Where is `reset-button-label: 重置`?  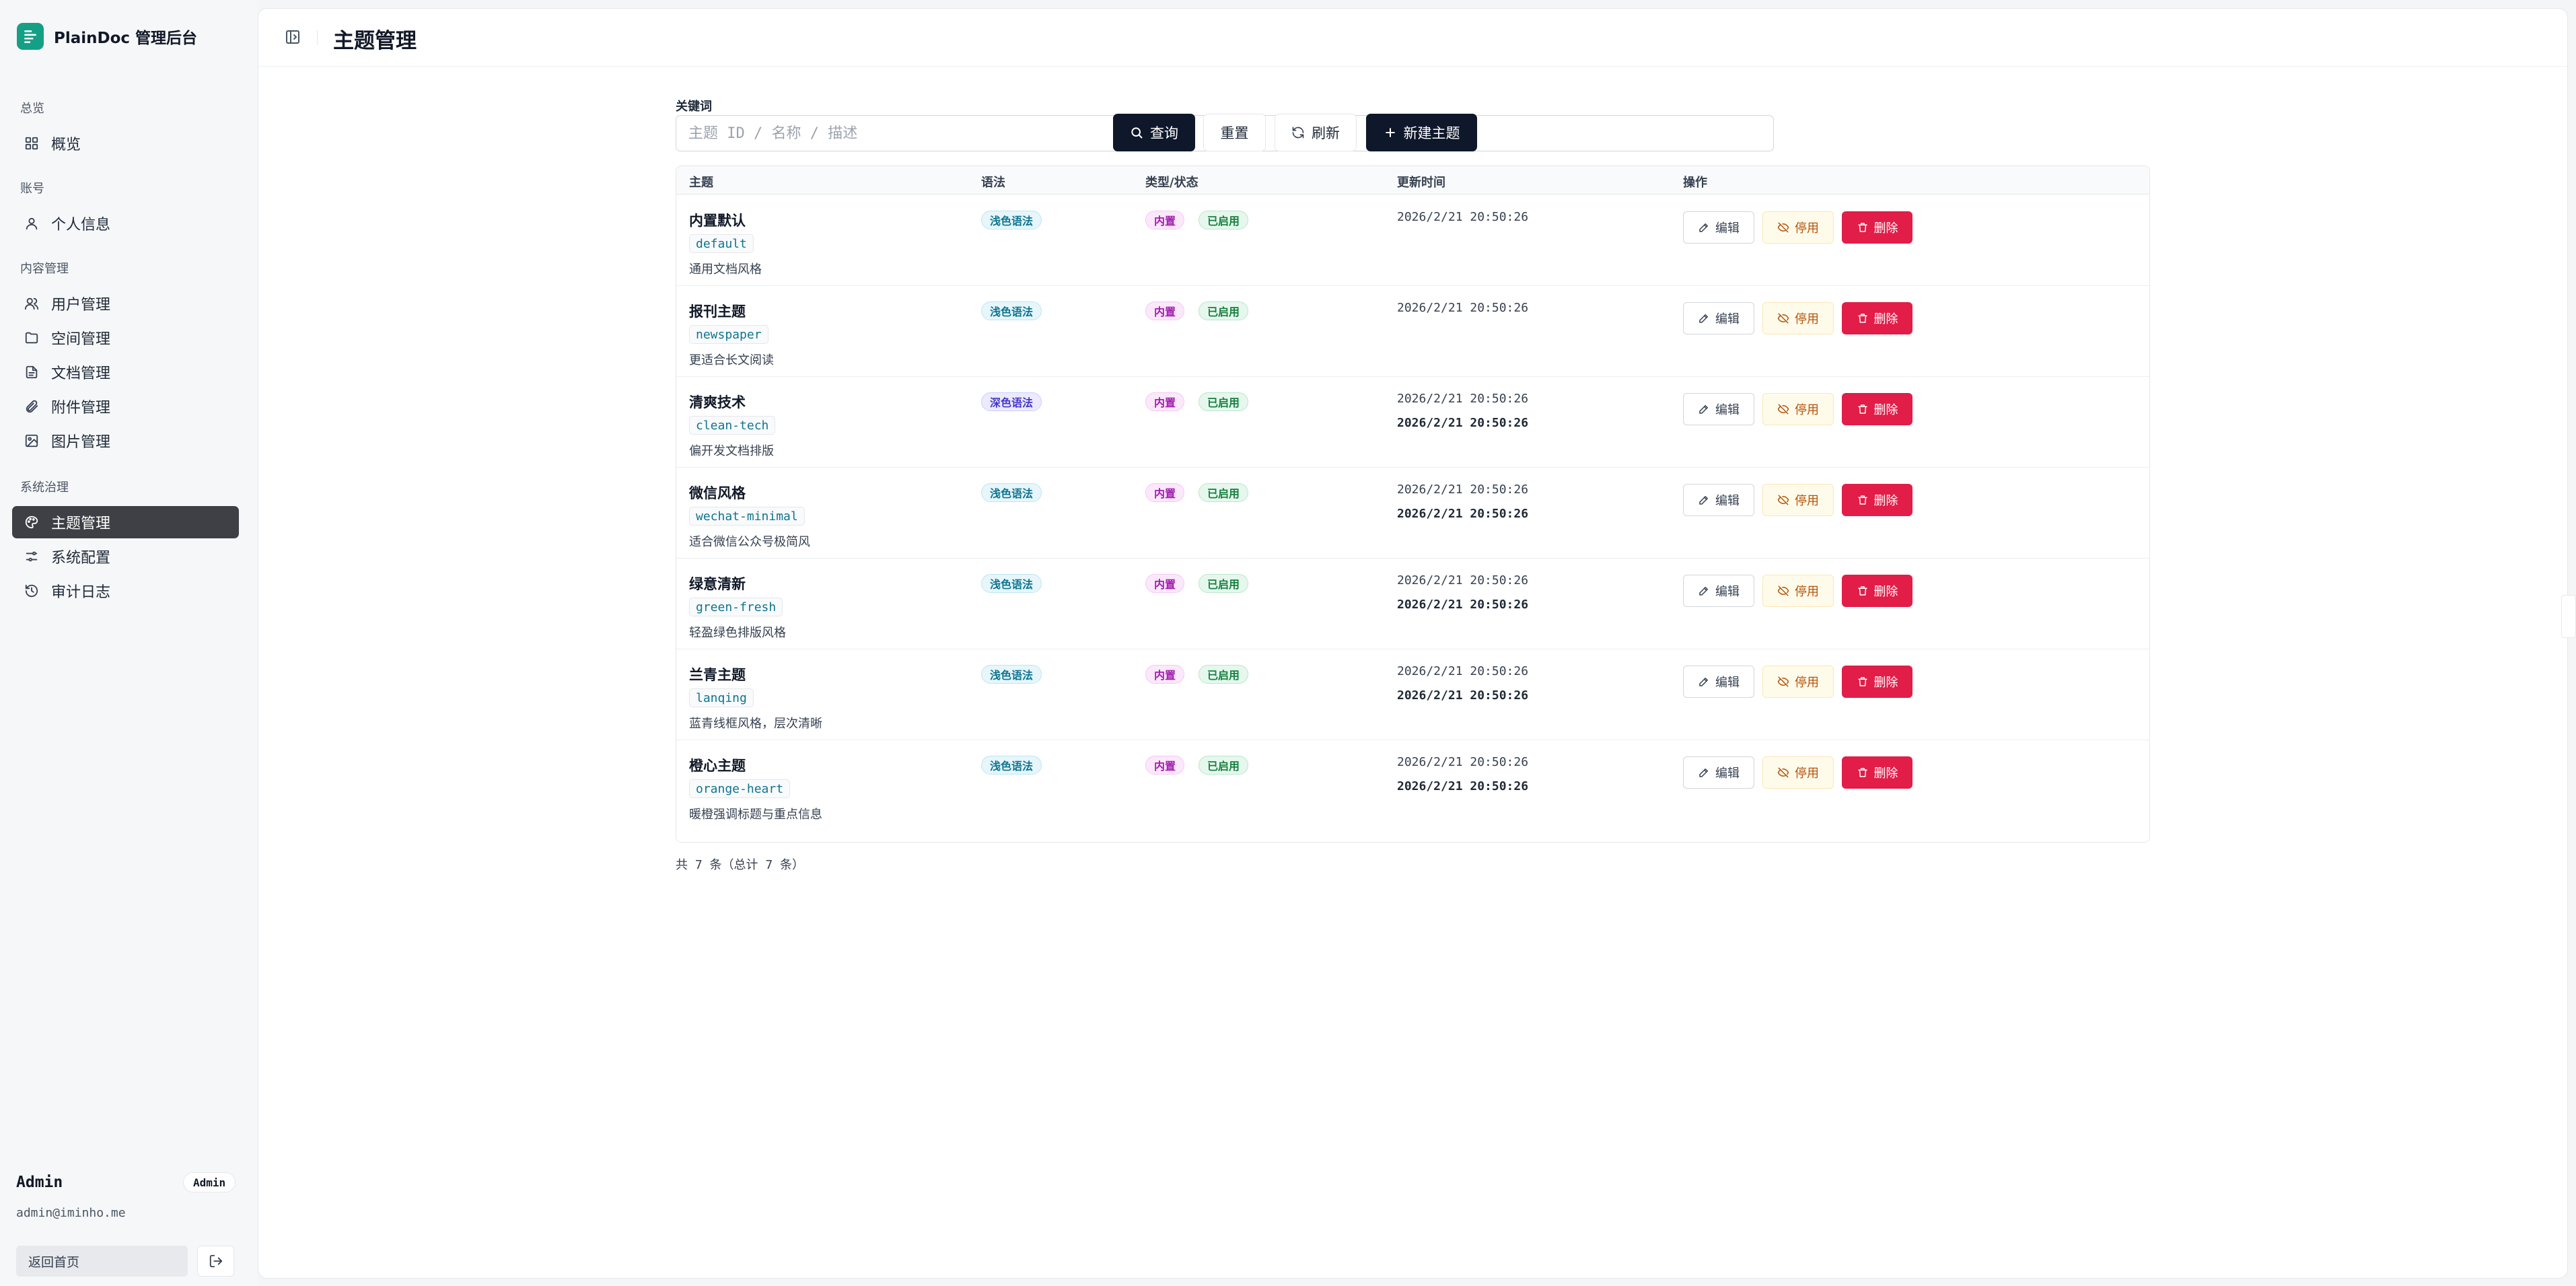
reset-button-label: 重置 is located at coordinates (1234, 133).